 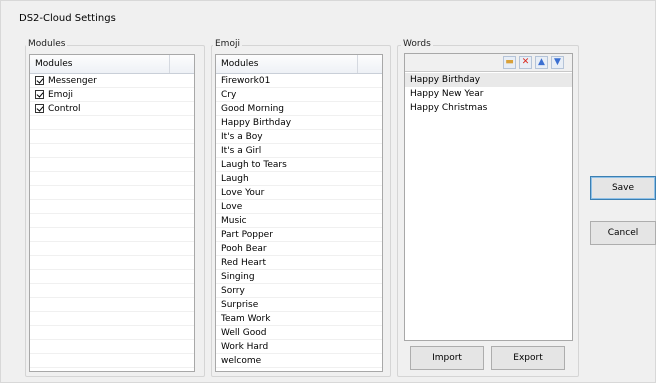 What do you see at coordinates (299, 291) in the screenshot?
I see `emoji-item: Sorry` at bounding box center [299, 291].